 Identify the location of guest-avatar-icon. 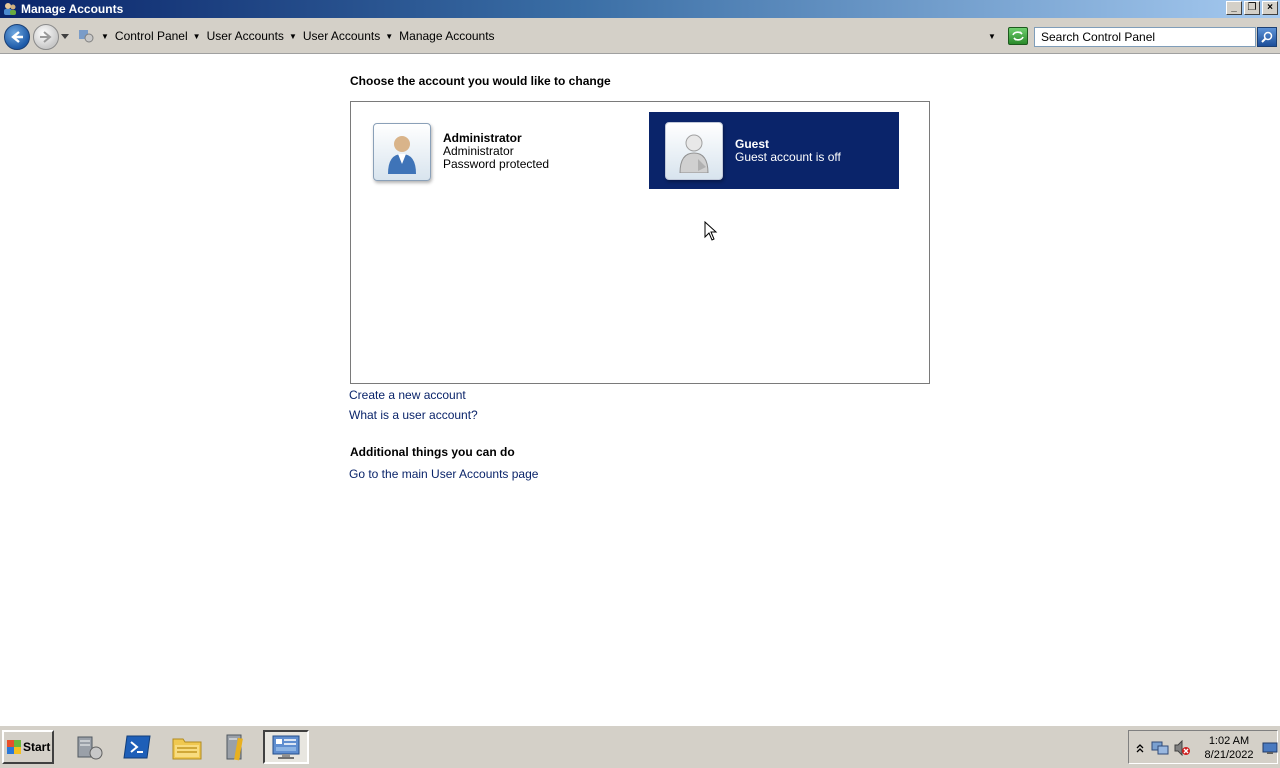
(694, 153).